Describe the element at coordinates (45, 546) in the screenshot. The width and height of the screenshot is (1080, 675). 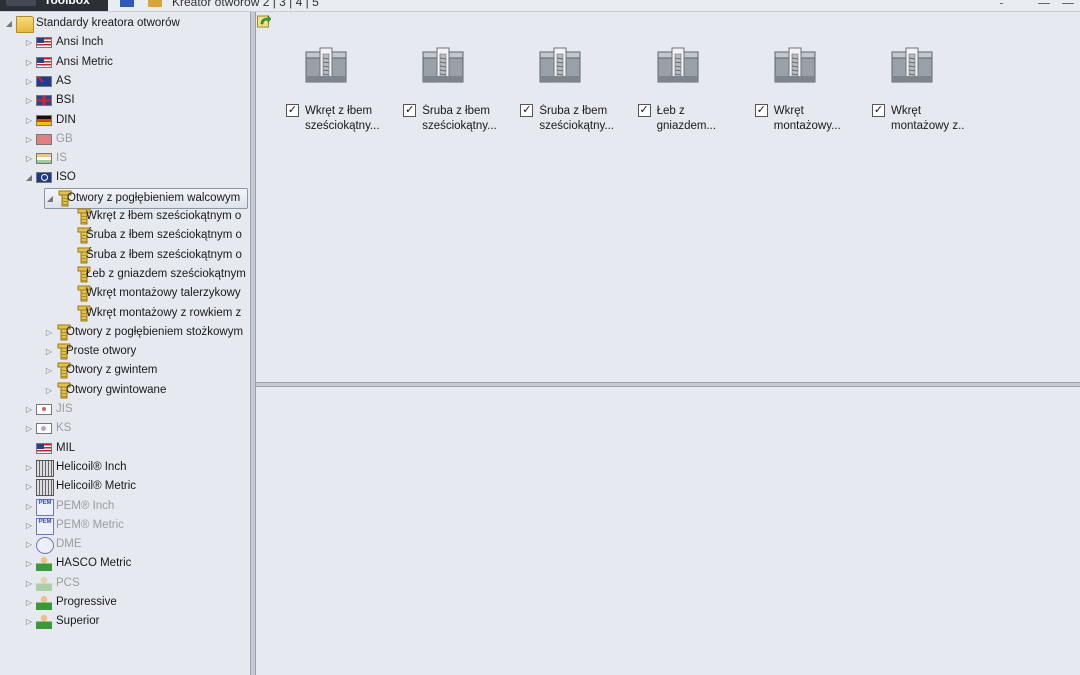
I see `dme-icon` at that location.